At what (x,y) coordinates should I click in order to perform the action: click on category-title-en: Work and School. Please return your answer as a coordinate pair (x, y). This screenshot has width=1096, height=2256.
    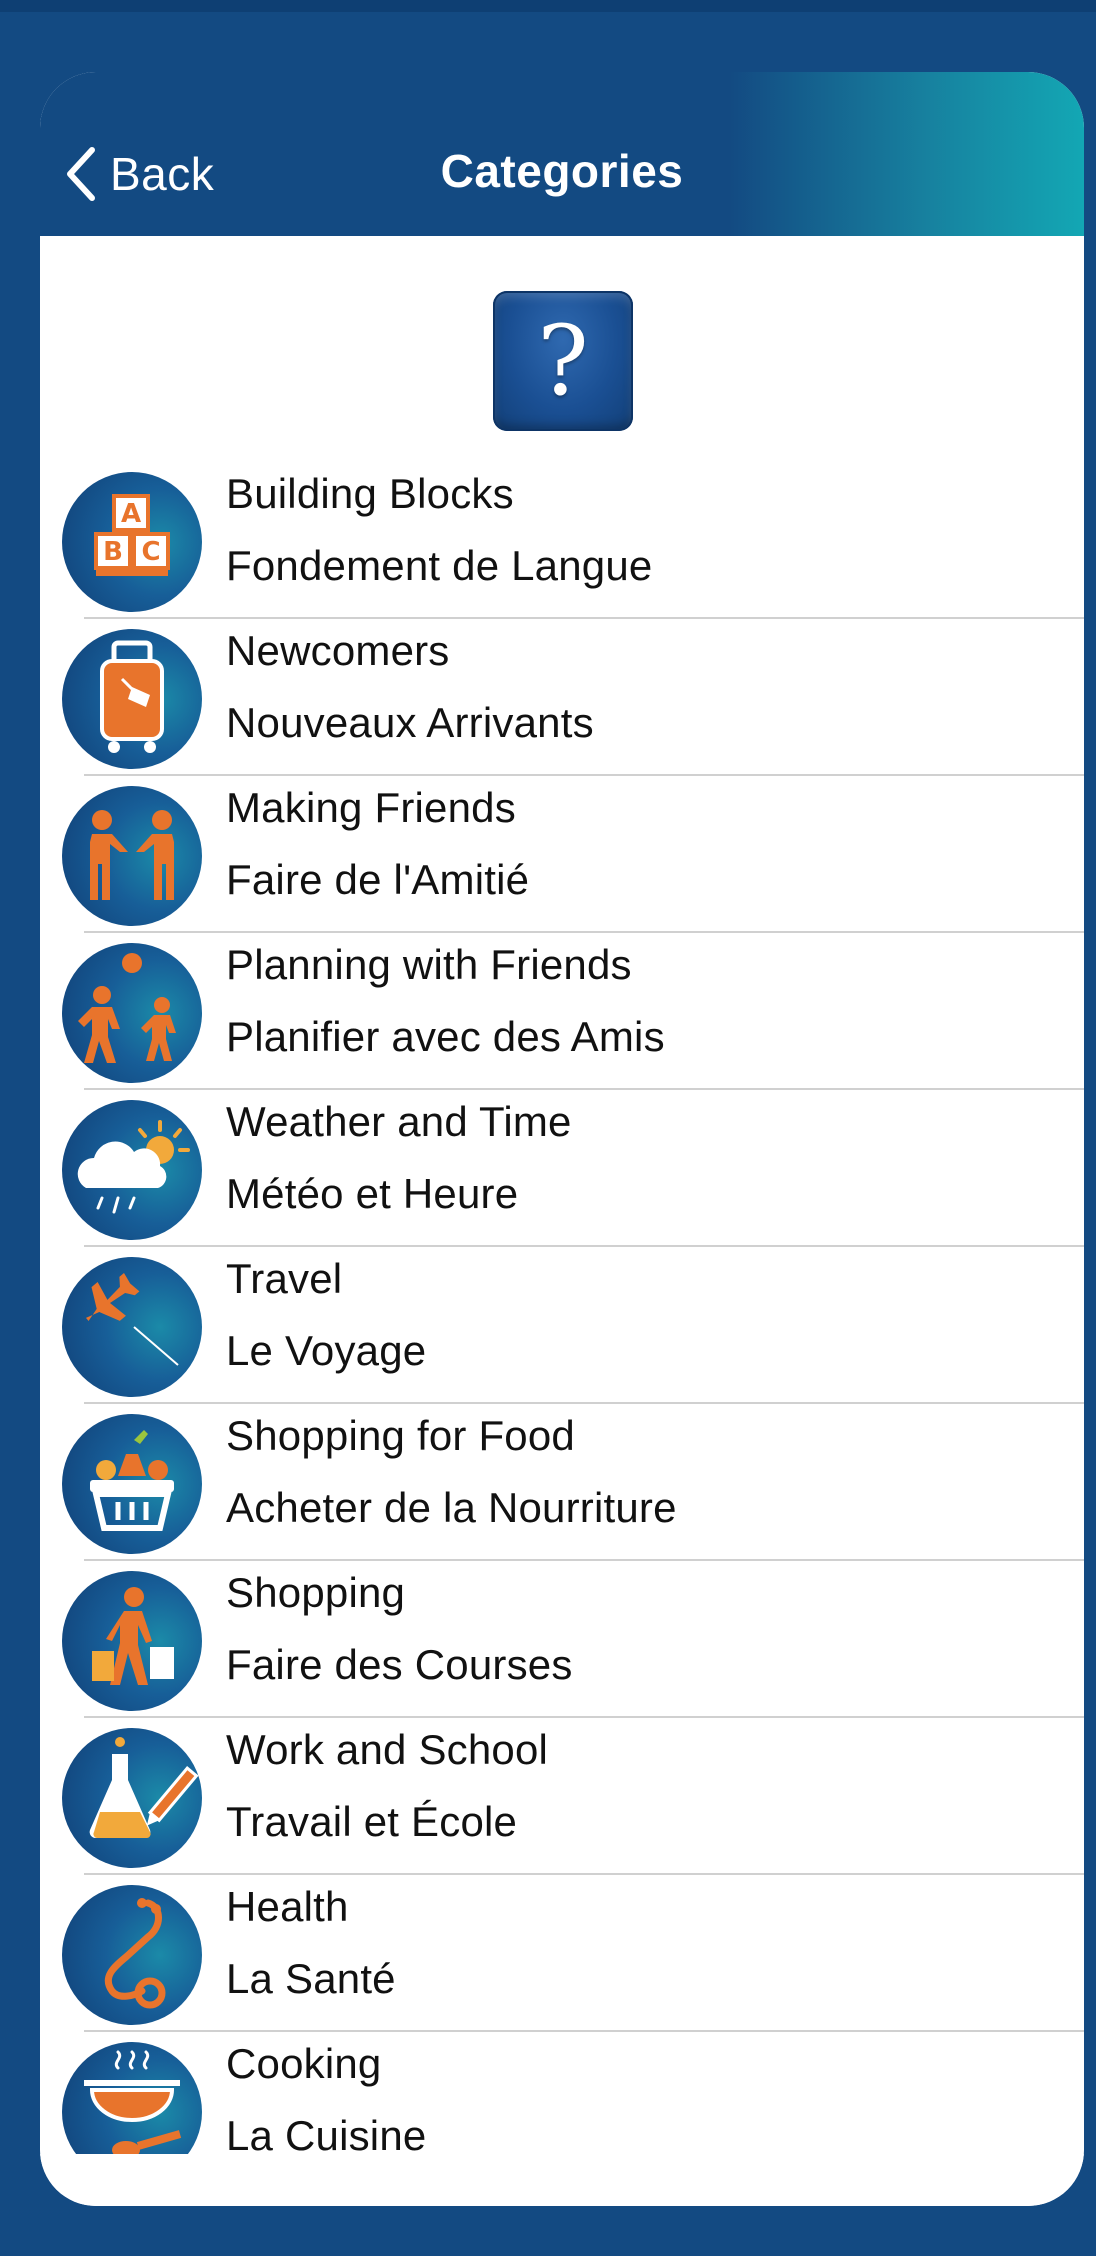
    Looking at the image, I should click on (387, 1749).